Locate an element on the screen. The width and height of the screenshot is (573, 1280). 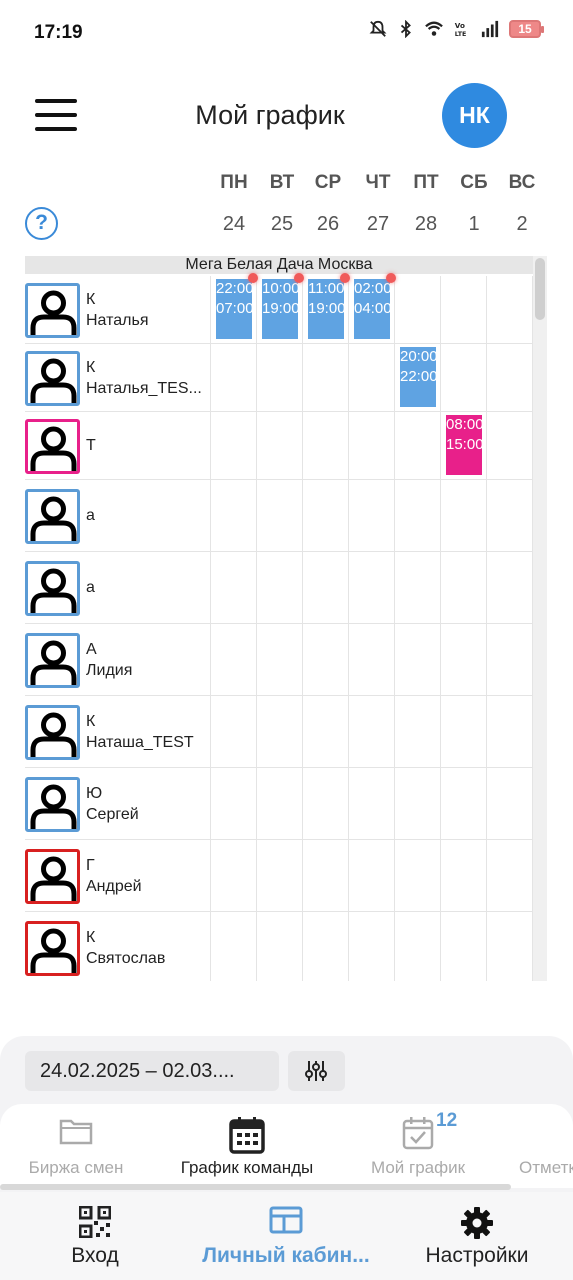
employee-cell: А Лидия is located at coordinates (118, 659).